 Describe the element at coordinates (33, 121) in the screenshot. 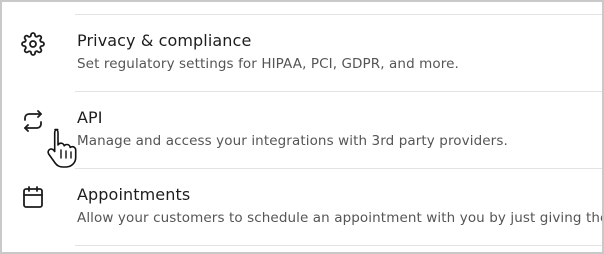

I see `arrows-exchange-icon` at that location.